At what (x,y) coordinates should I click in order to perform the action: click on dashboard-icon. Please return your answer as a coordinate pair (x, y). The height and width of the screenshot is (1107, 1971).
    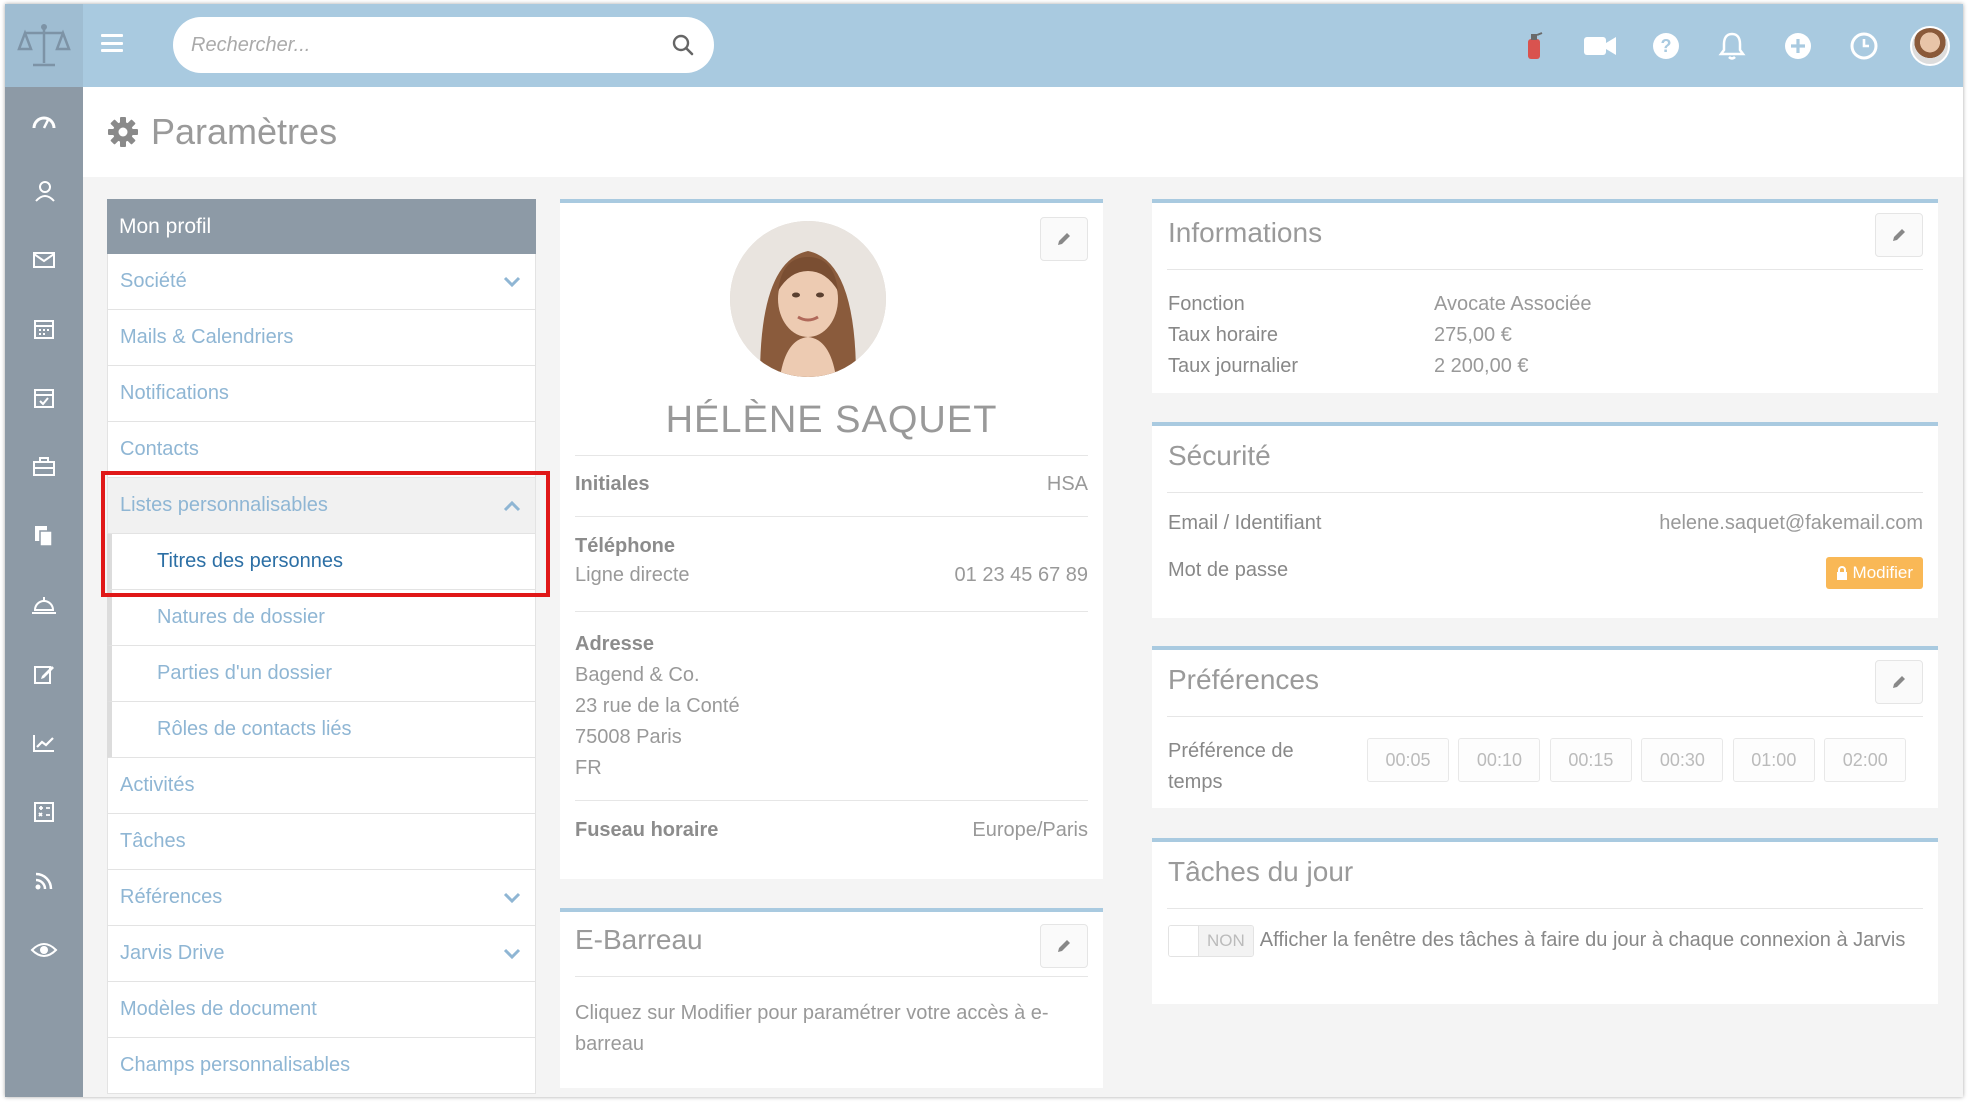
    Looking at the image, I should click on (44, 121).